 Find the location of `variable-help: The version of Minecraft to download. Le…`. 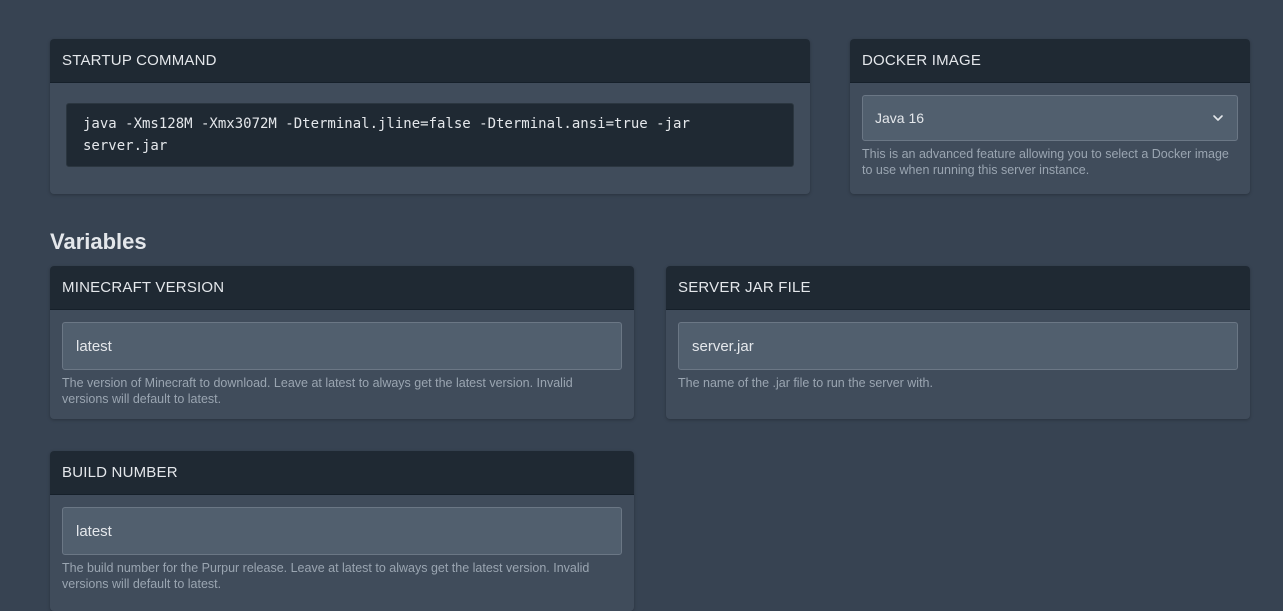

variable-help: The version of Minecraft to download. Le… is located at coordinates (317, 391).